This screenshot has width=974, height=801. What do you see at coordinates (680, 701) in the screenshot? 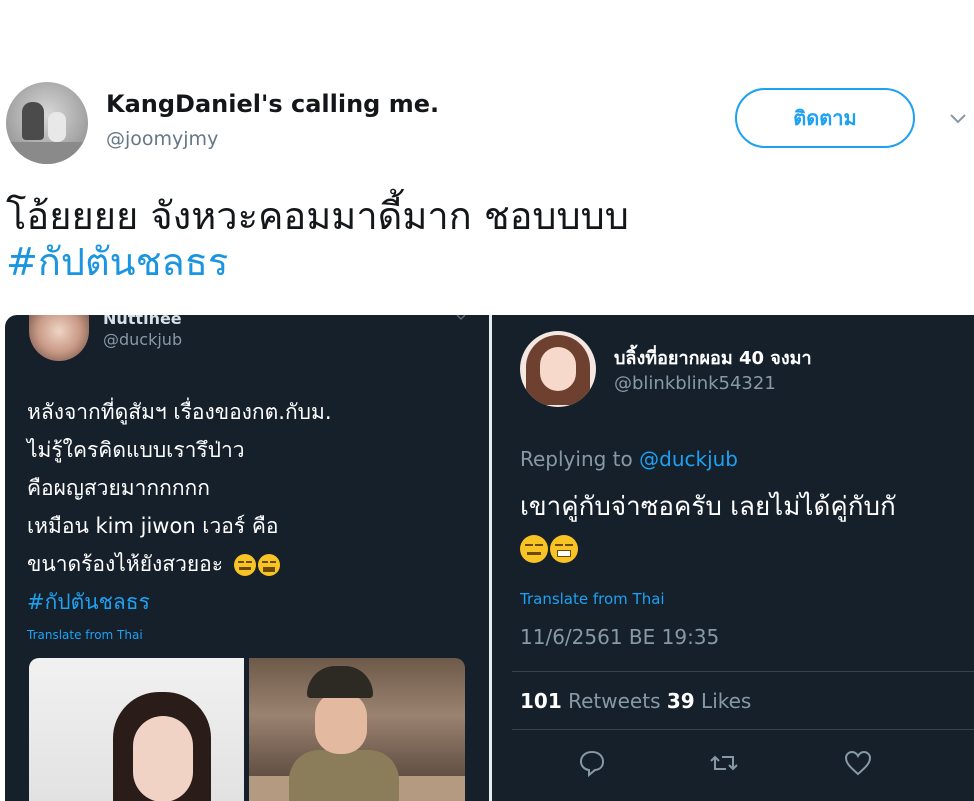
I see `likes-count: 39` at bounding box center [680, 701].